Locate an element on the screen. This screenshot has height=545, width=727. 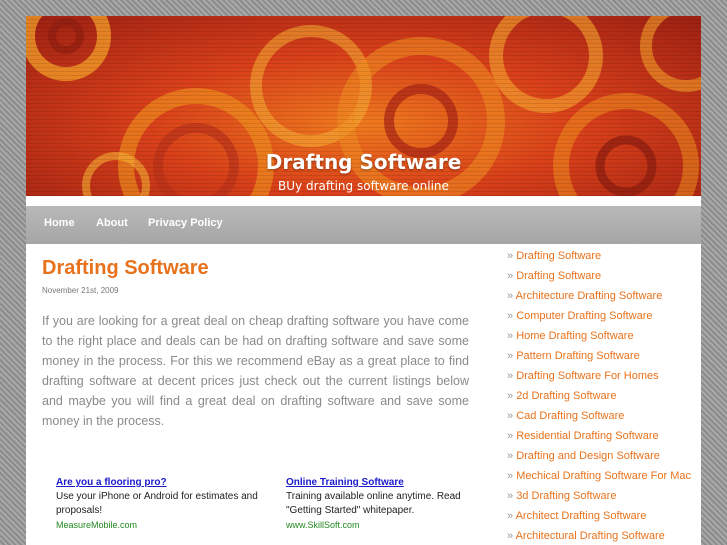
sidebar-link: Mechical Drafting Software For Mac is located at coordinates (603, 476).